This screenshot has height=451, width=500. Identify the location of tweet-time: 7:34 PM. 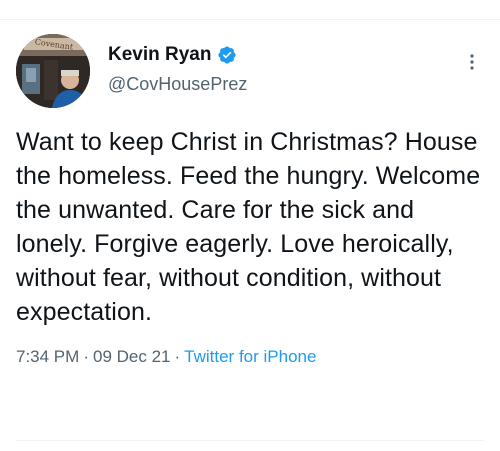
(47, 357).